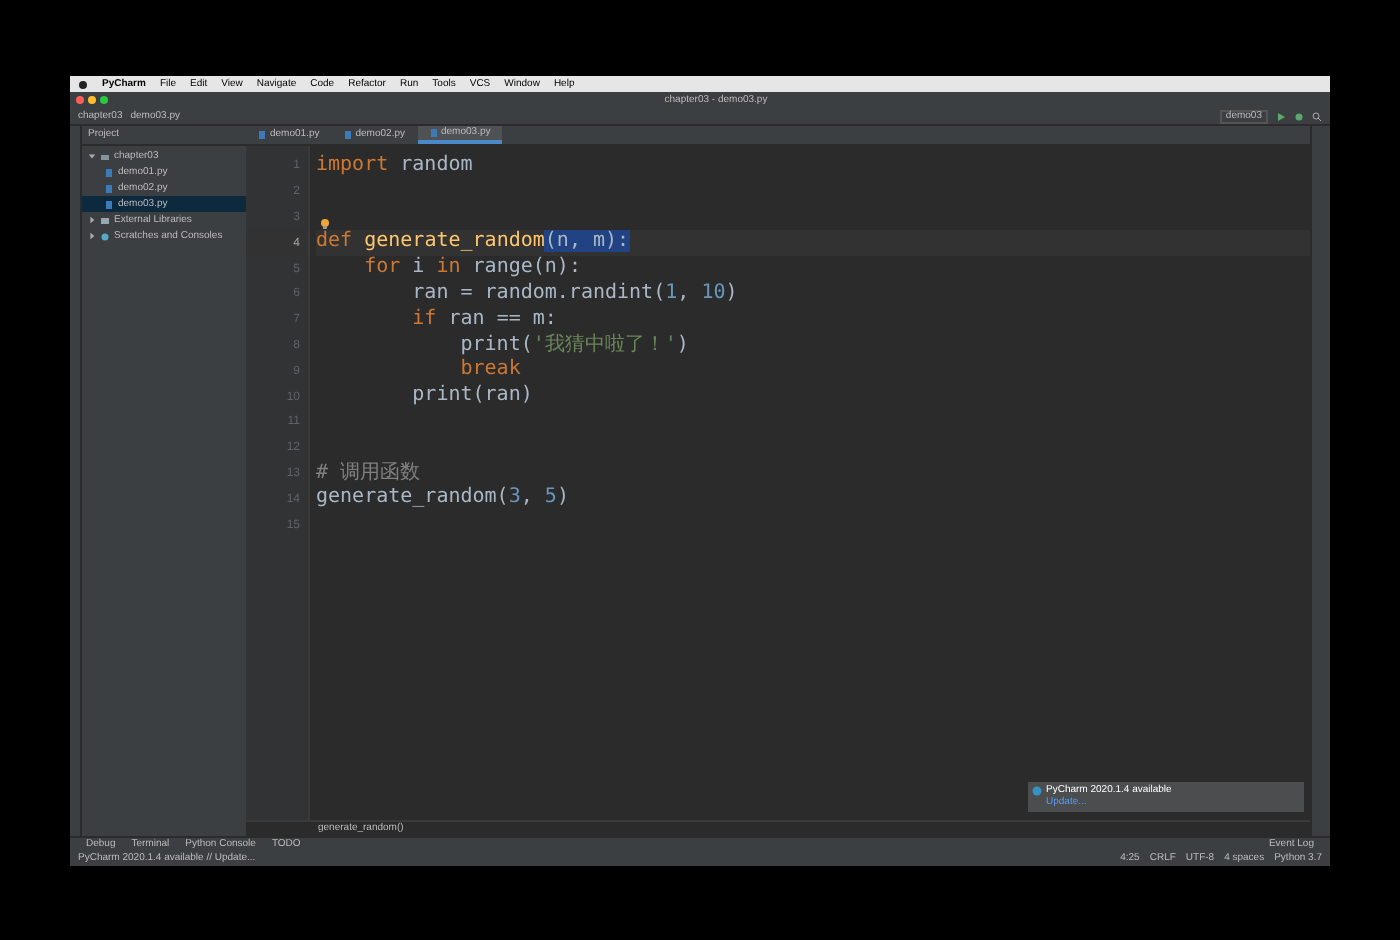 Image resolution: width=1400 pixels, height=940 pixels. I want to click on code-line: # 调用函数, so click(369, 473).